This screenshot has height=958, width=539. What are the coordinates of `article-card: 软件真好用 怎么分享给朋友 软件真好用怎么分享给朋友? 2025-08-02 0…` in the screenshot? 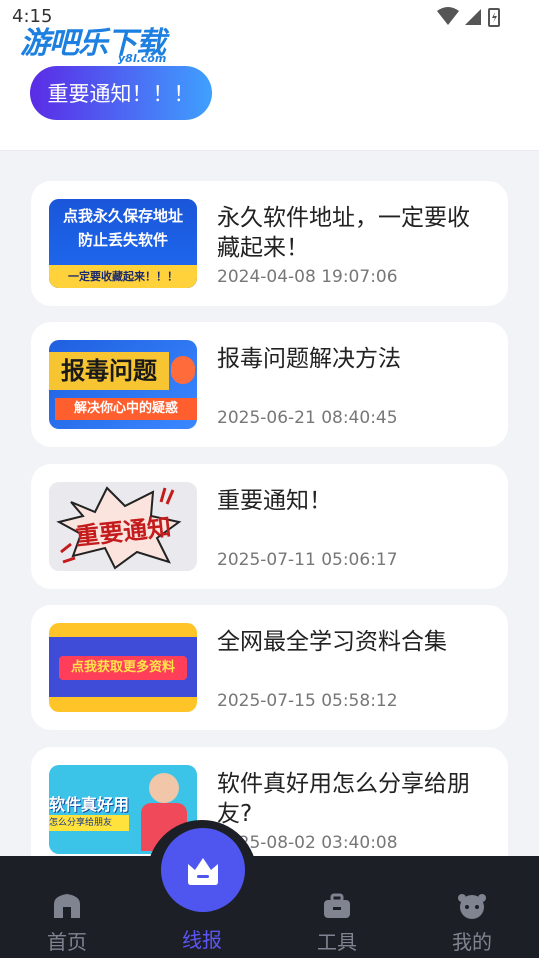 It's located at (269, 809).